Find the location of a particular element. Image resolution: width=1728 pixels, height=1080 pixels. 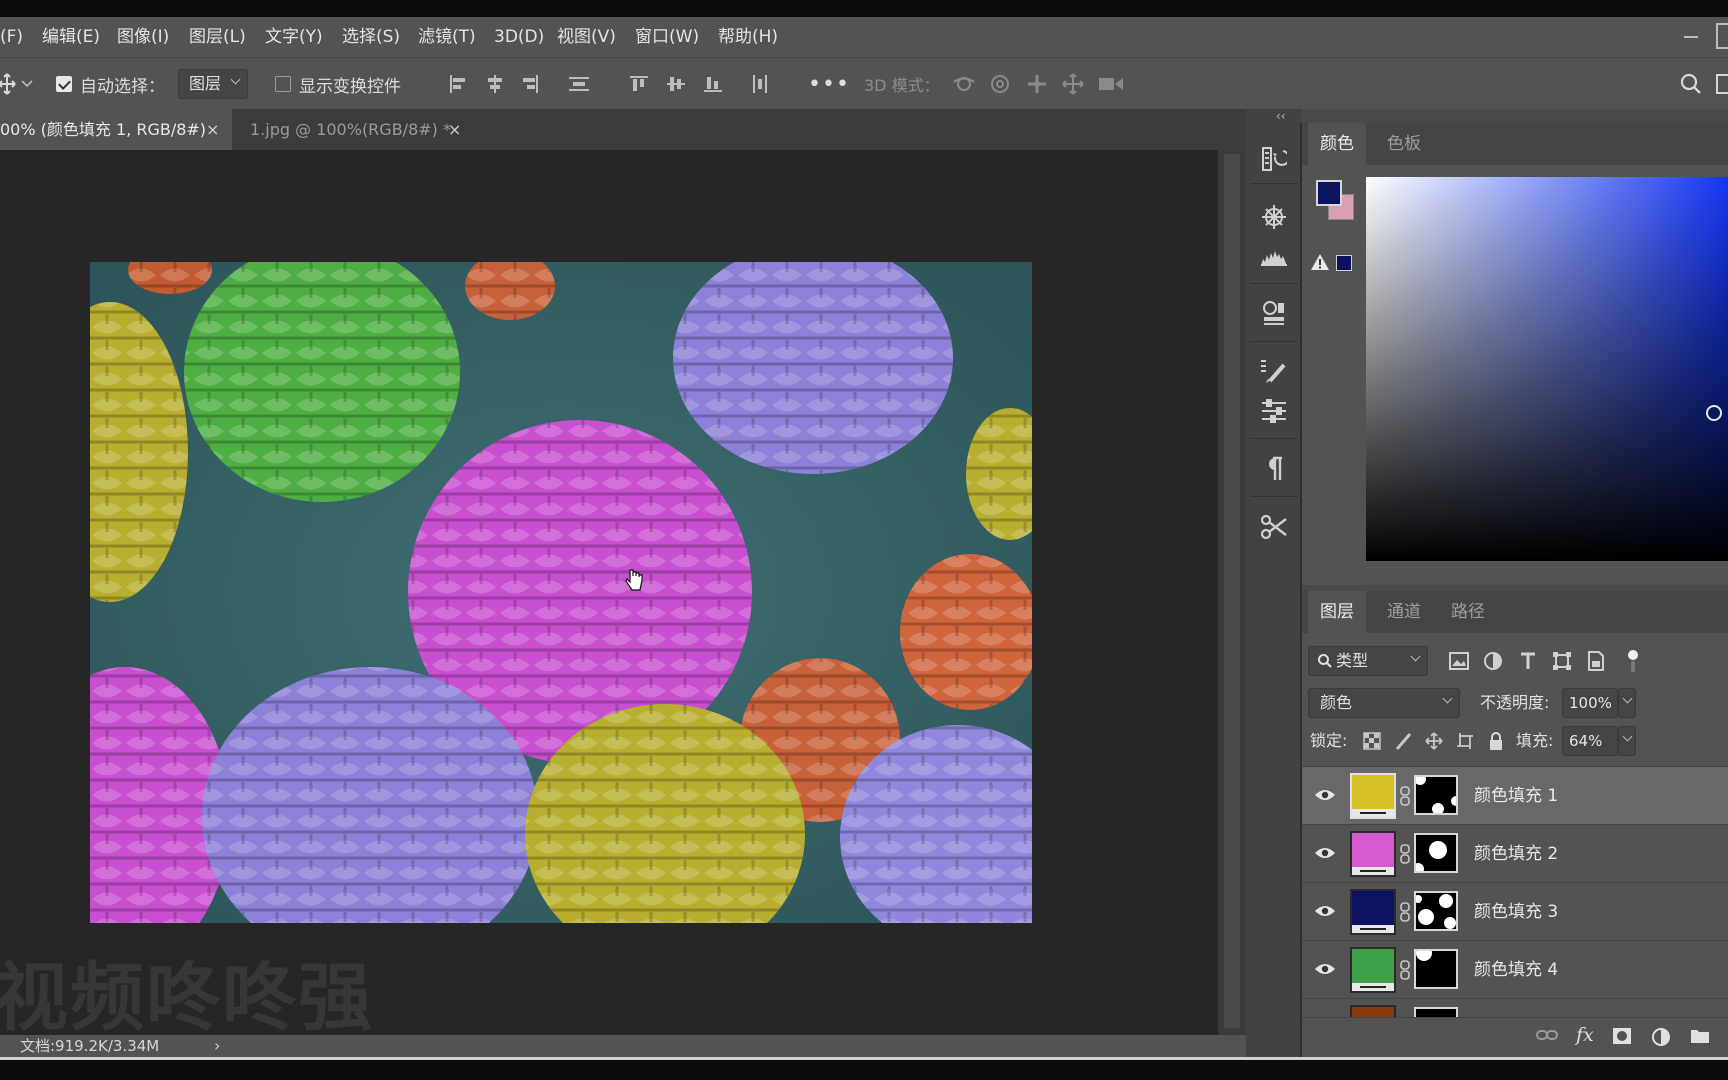

tab-swatches: 色板 is located at coordinates (1404, 144).